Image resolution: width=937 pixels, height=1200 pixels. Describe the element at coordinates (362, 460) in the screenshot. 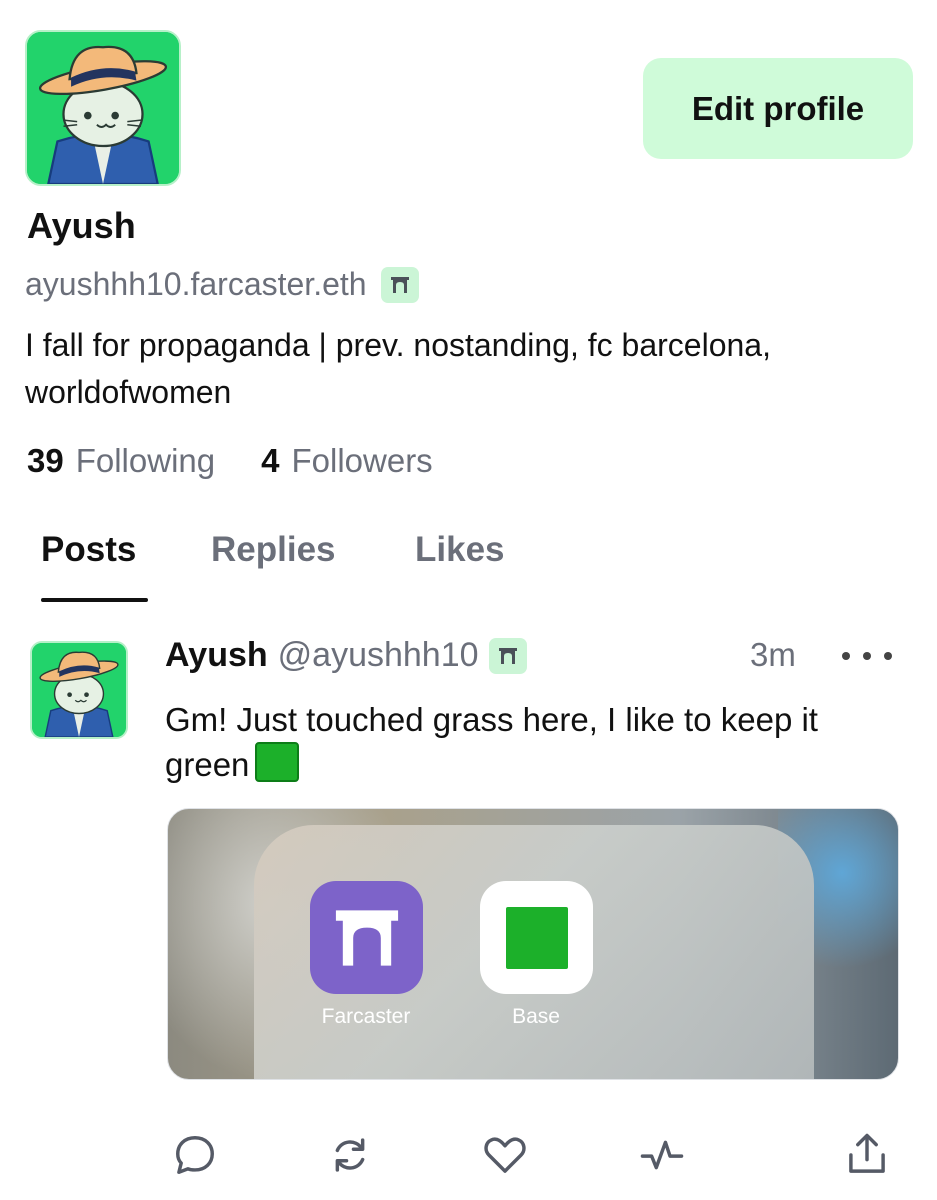

I see `followers-label: Followers` at that location.